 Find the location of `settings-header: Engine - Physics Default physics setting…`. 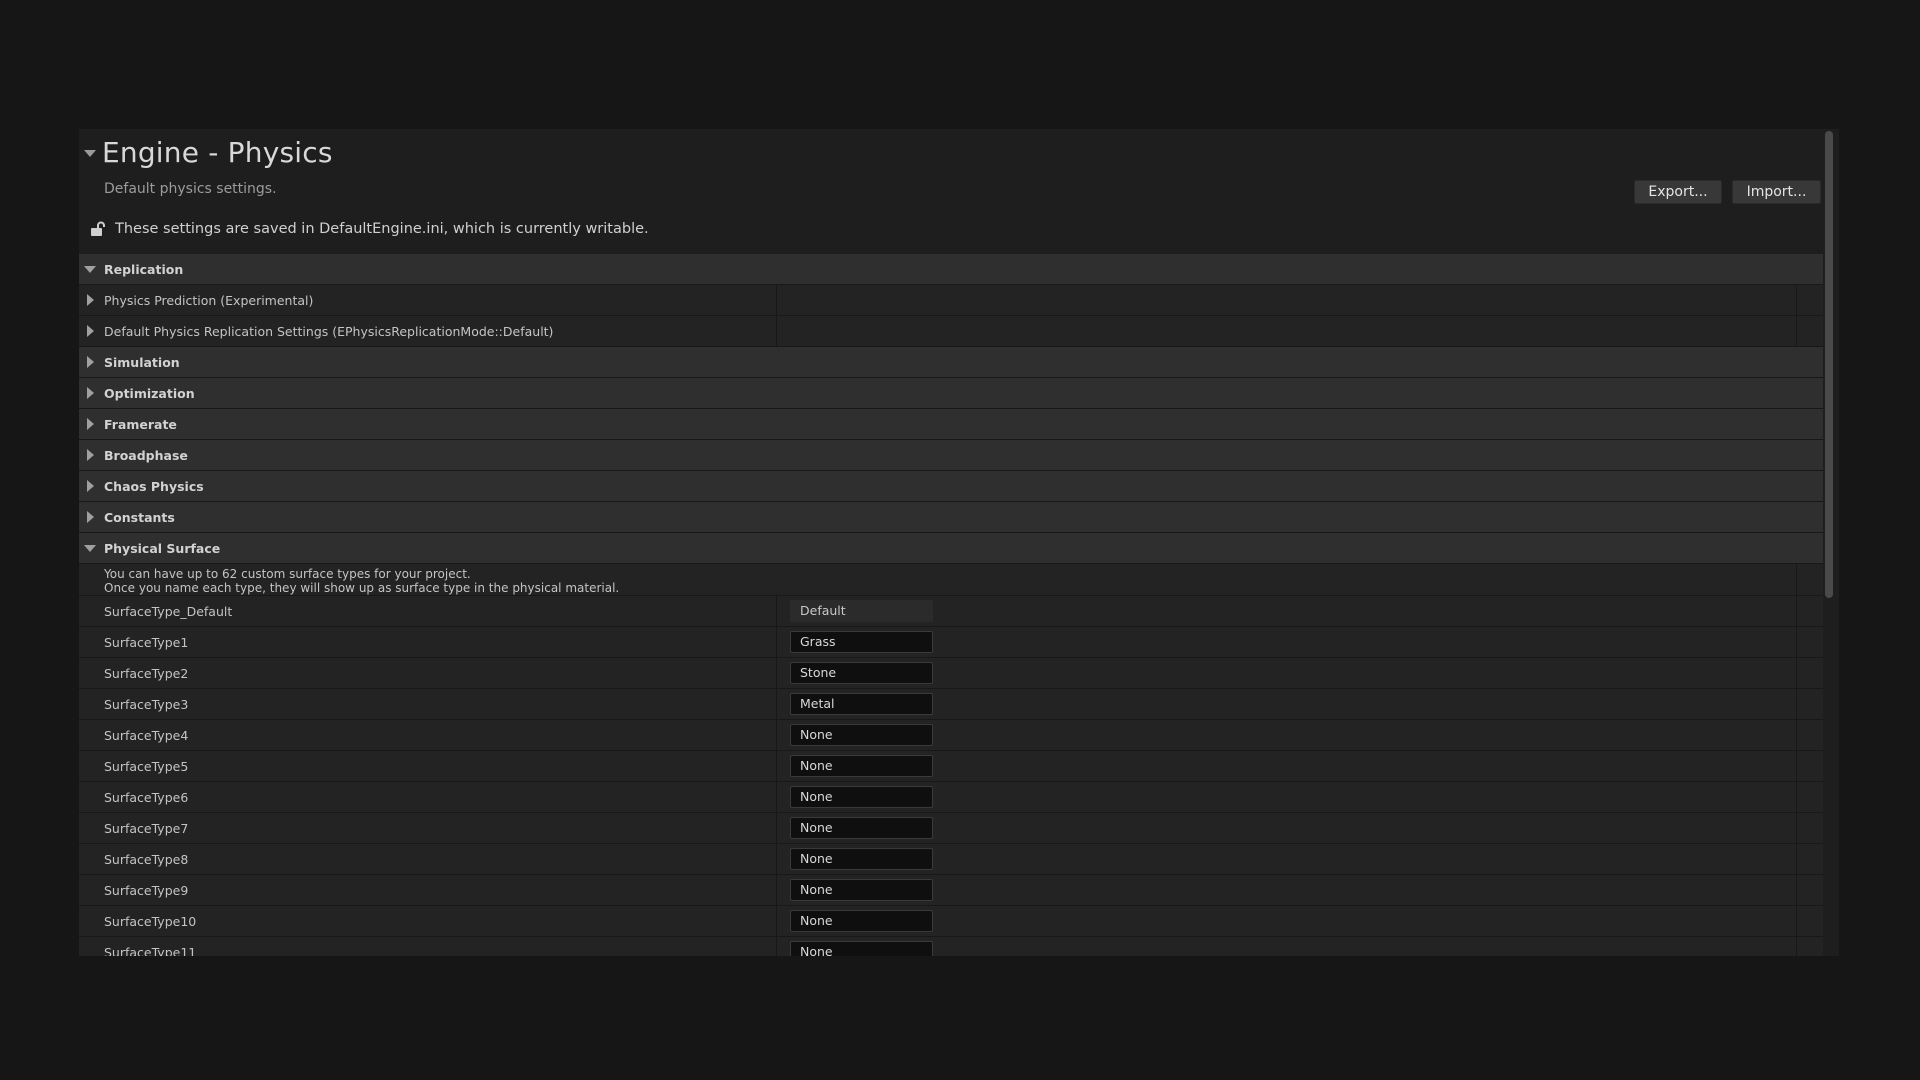

settings-header: Engine - Physics Default physics setting… is located at coordinates (959, 191).